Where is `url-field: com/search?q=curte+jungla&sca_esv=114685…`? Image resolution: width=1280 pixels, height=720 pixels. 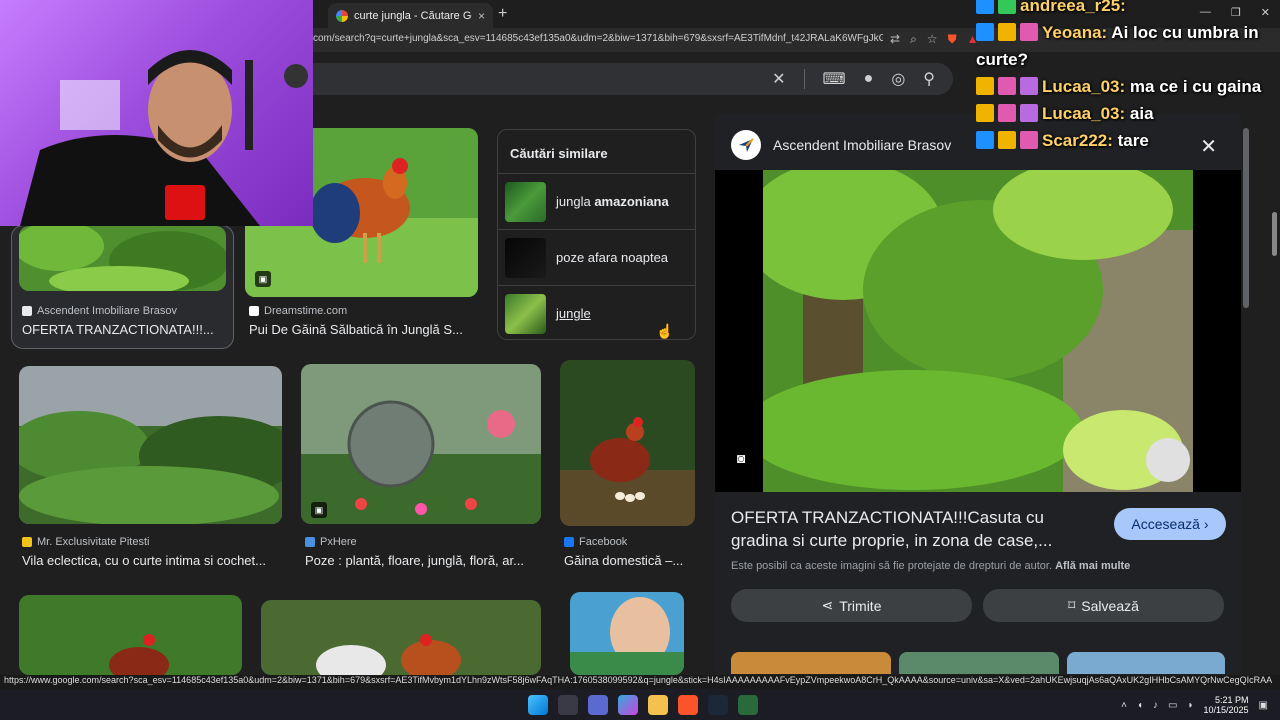
url-field: com/search?q=curte+jungla&sca_esv=114685… is located at coordinates (598, 38).